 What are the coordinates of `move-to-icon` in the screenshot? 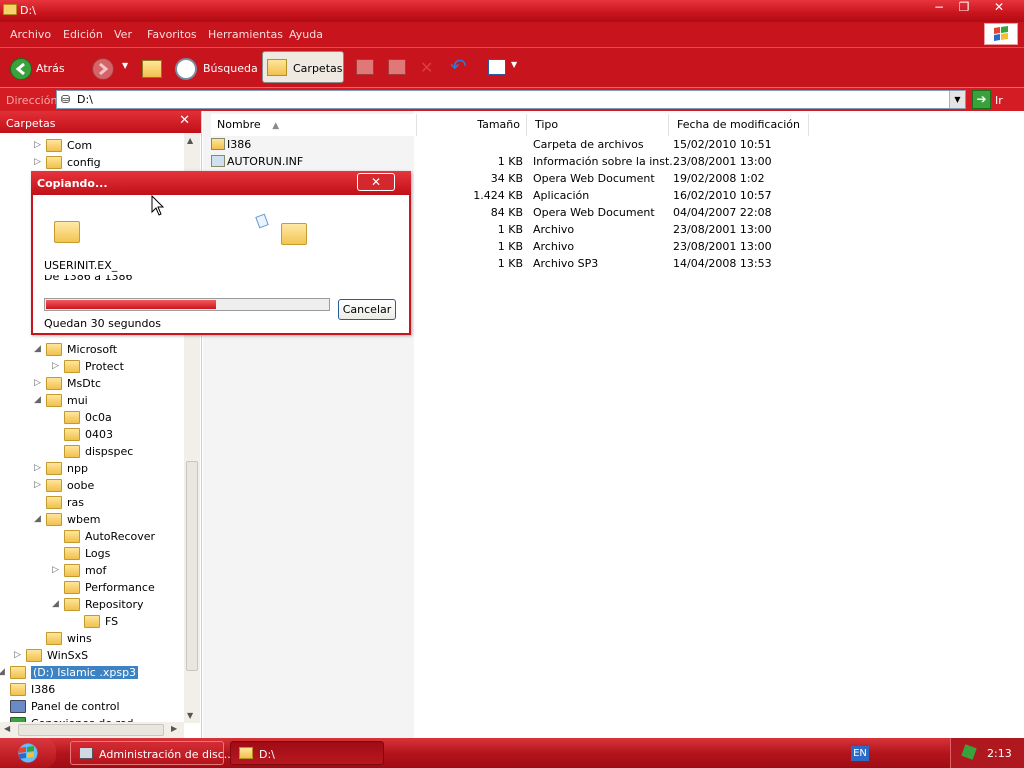 It's located at (365, 67).